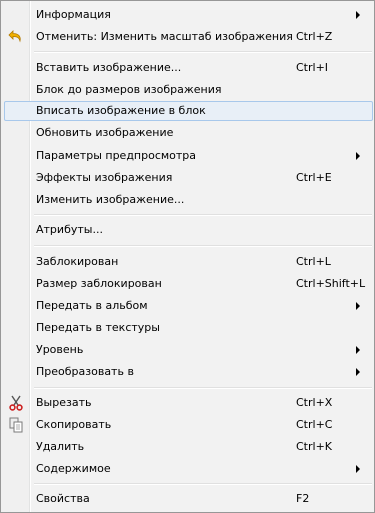 The width and height of the screenshot is (375, 513). I want to click on menu-item-frame-to-image: Блок до размеров изображения, so click(187, 90).